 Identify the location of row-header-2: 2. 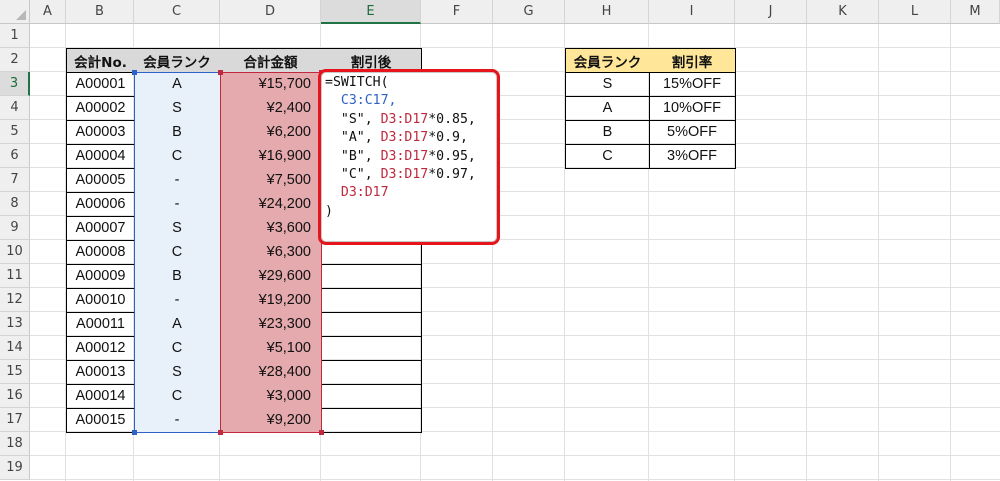
(15, 60).